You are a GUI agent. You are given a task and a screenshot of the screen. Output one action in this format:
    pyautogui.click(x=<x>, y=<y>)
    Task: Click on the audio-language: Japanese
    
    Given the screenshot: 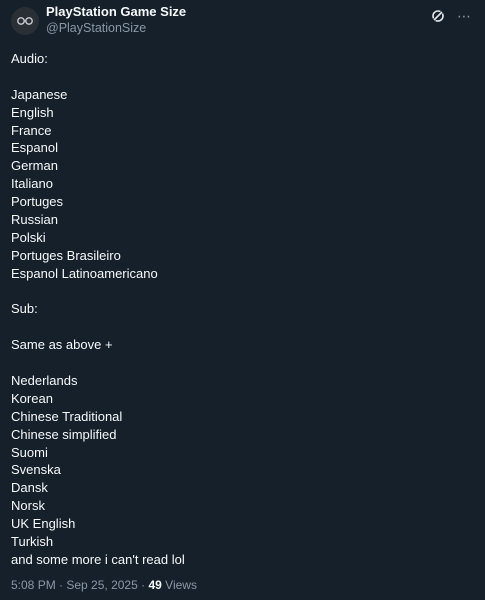 What is the action you would take?
    pyautogui.click(x=39, y=94)
    